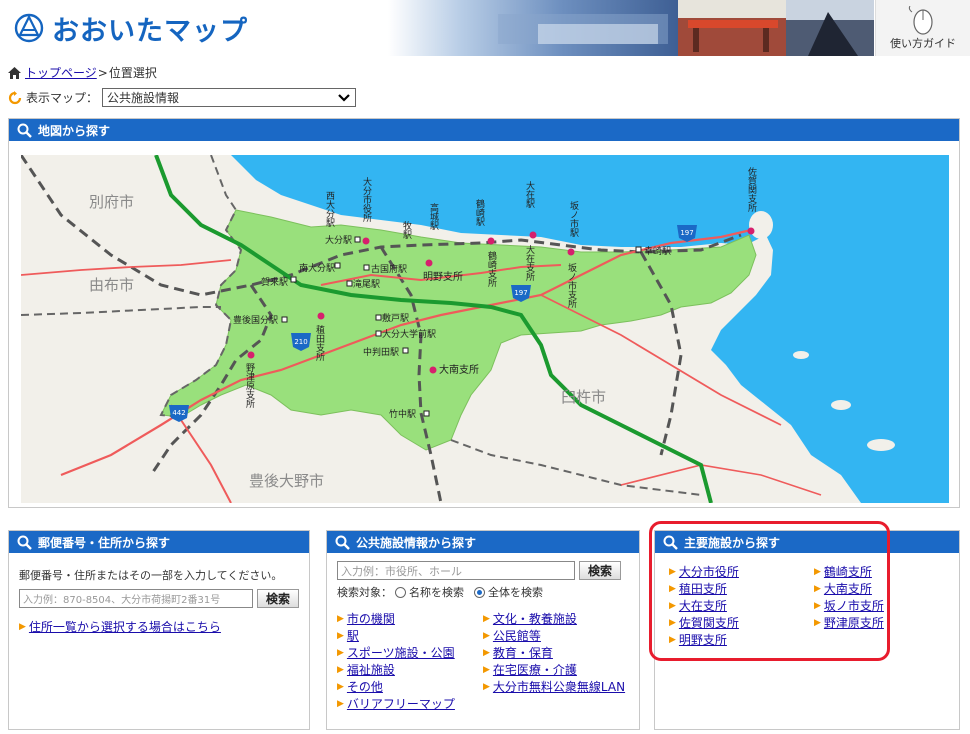 This screenshot has height=734, width=970. Describe the element at coordinates (329, 209) in the screenshot. I see `v-label-nishioita: 西大分駅` at that location.